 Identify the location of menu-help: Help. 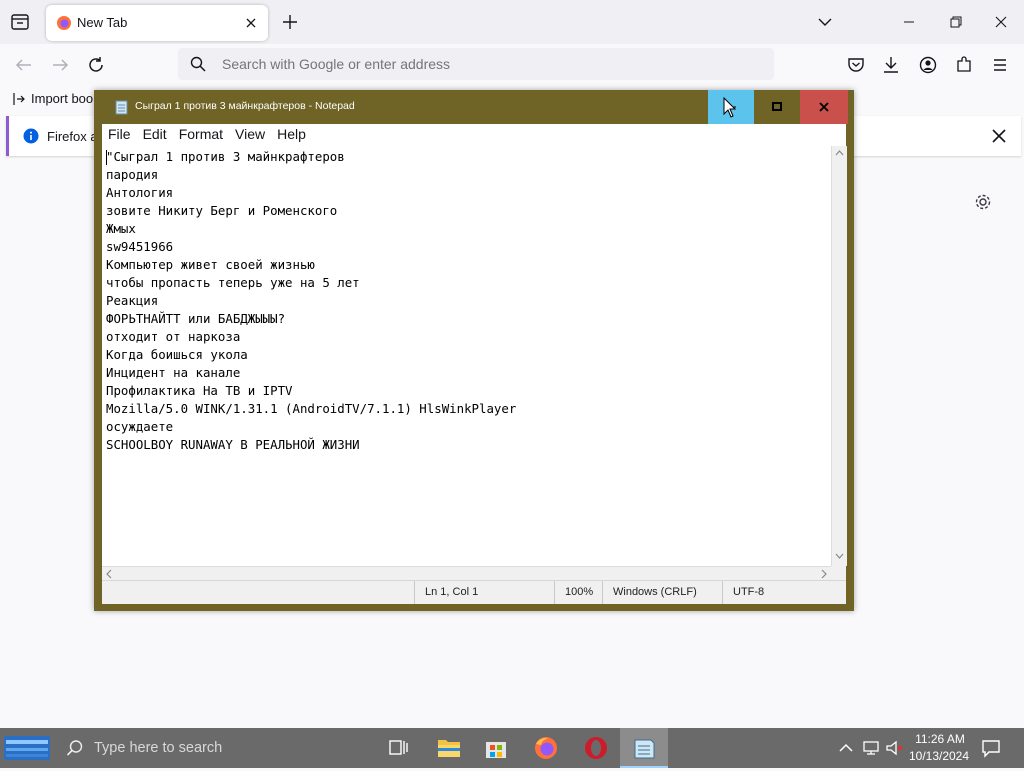
(291, 135).